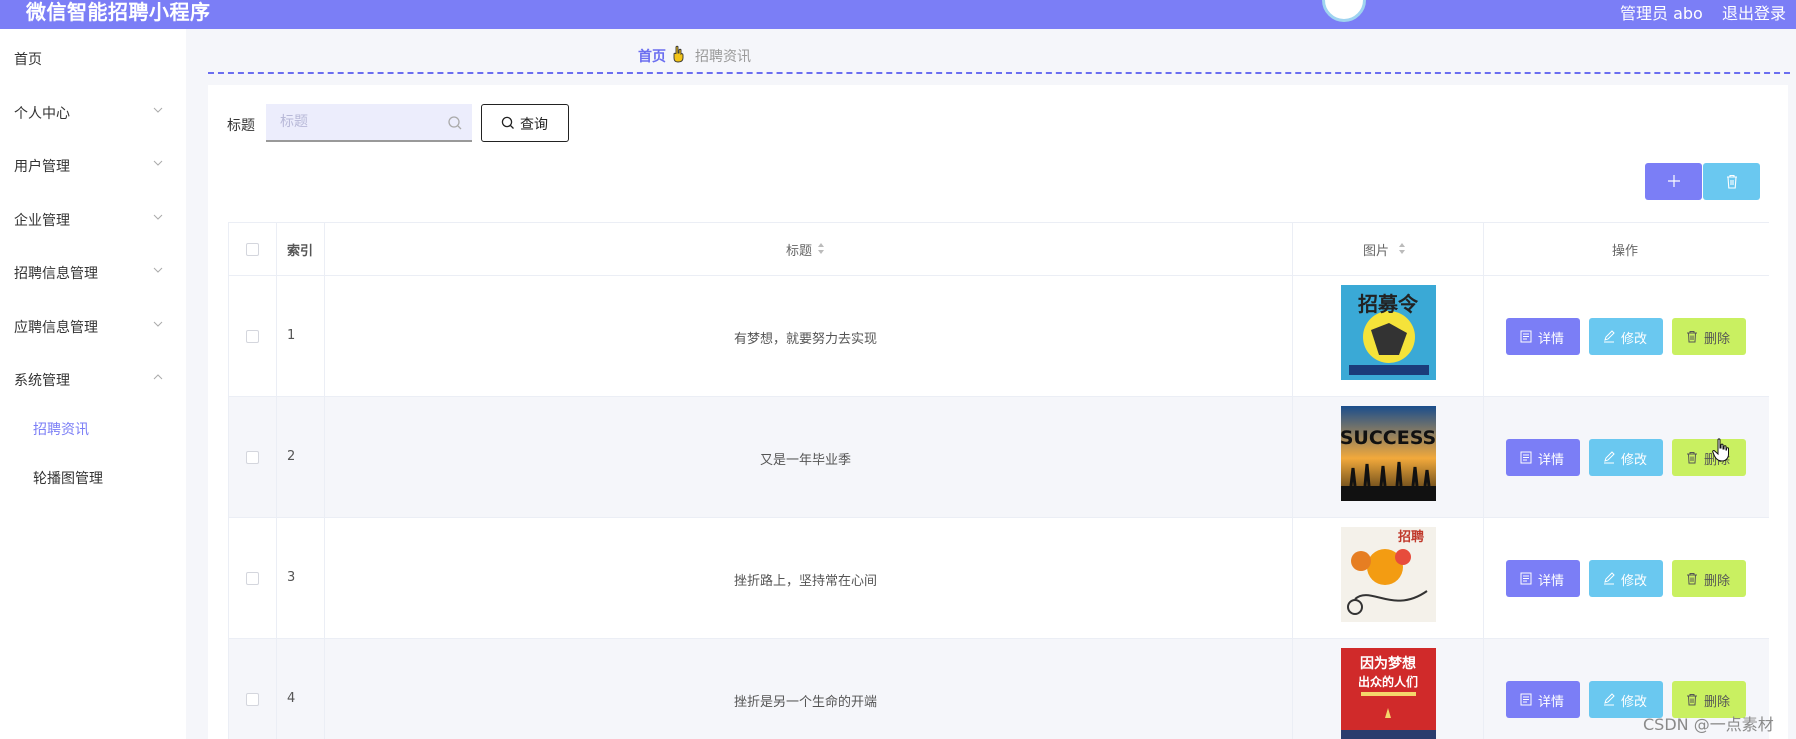 The height and width of the screenshot is (739, 1796). Describe the element at coordinates (118, 12) in the screenshot. I see `app-title: 微信智能招聘小程序` at that location.